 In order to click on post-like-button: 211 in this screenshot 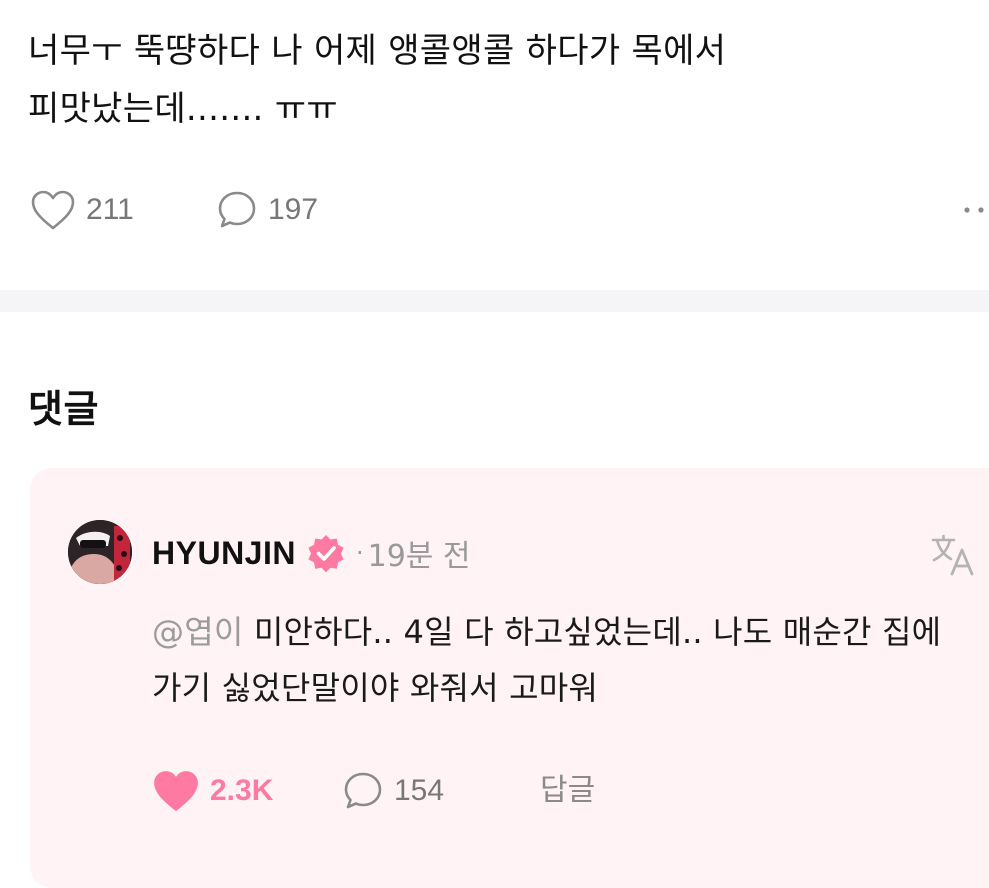, I will do `click(82, 210)`.